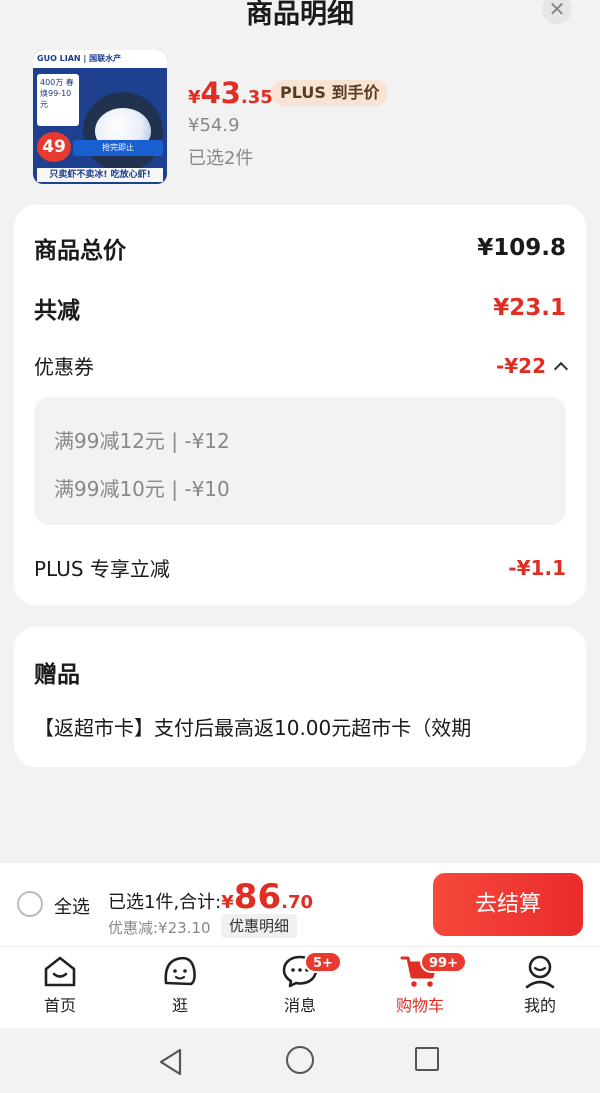 This screenshot has height=1093, width=600. What do you see at coordinates (54, 147) in the screenshot?
I see `thumb-price: 49` at bounding box center [54, 147].